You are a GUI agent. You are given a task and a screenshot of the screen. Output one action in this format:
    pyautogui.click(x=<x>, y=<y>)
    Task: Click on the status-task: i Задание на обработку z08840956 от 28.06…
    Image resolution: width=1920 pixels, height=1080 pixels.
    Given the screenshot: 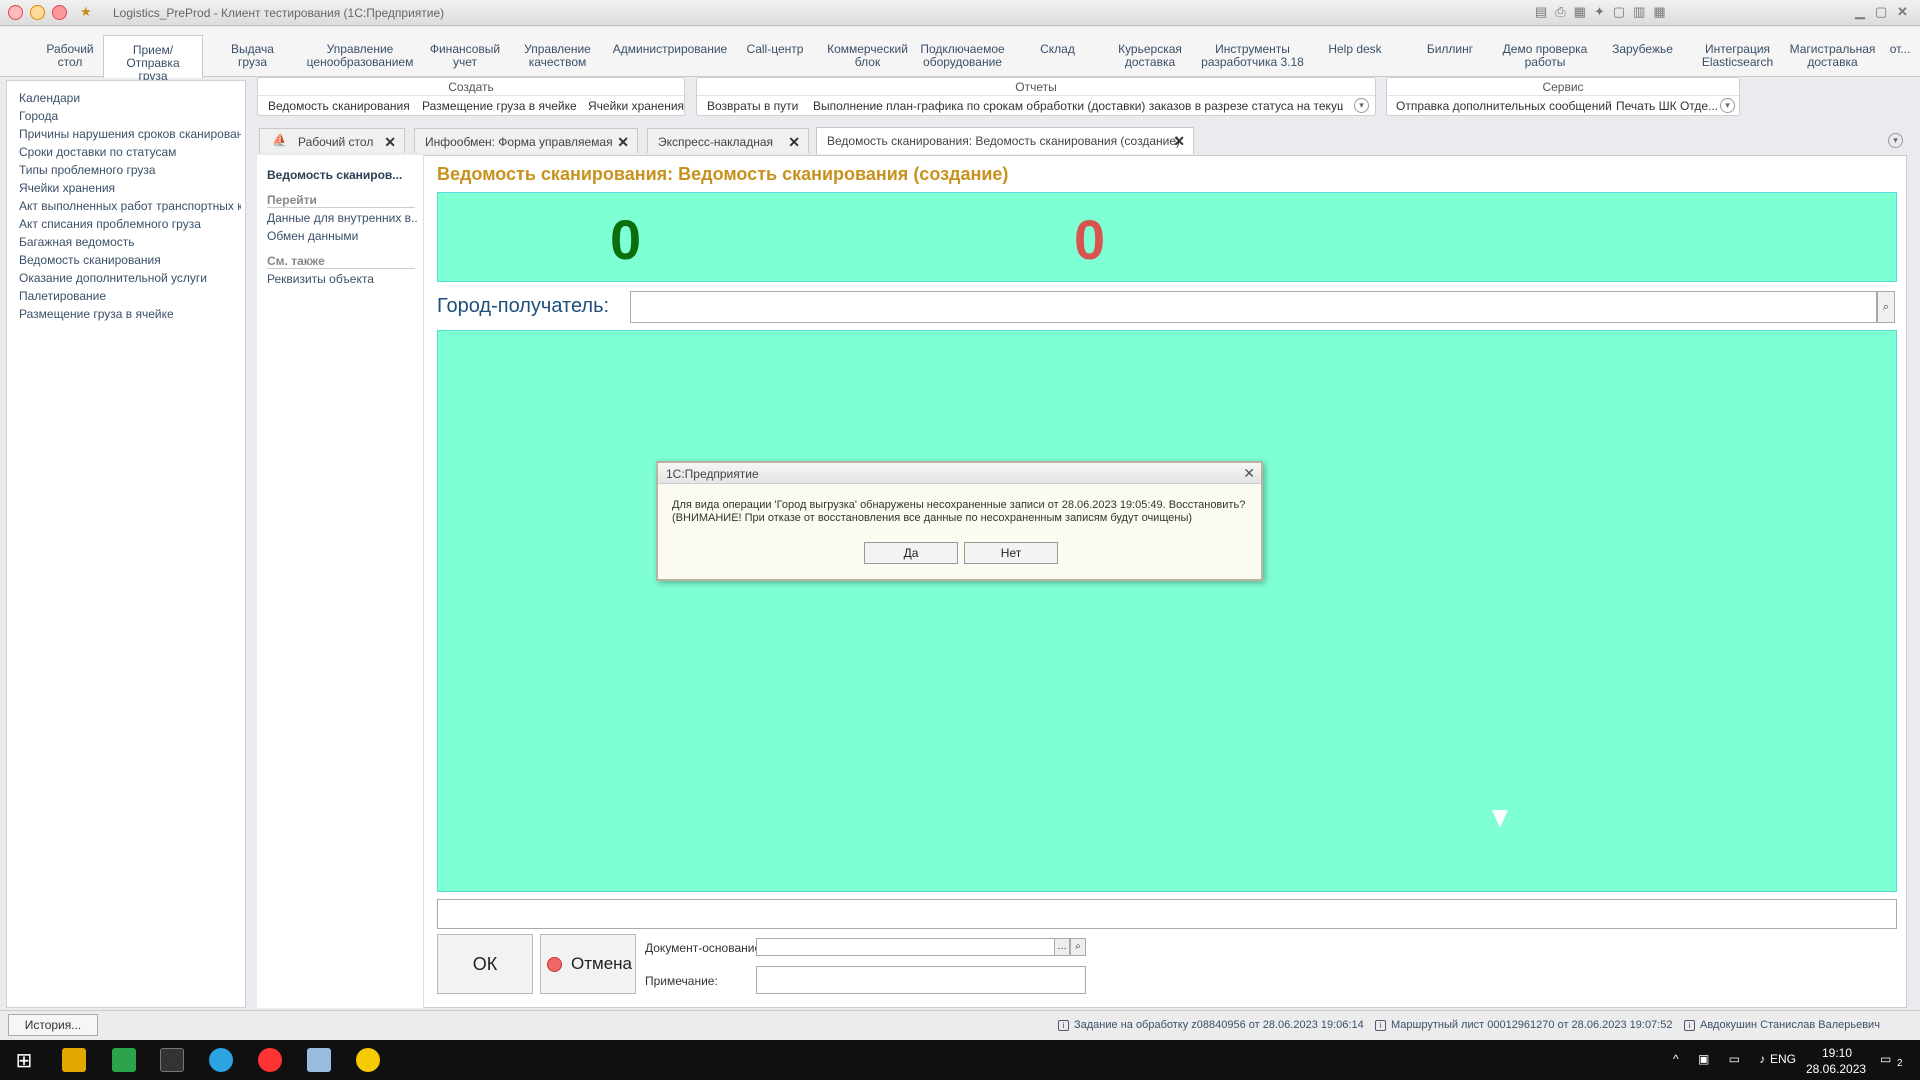 What is the action you would take?
    pyautogui.click(x=1211, y=1025)
    